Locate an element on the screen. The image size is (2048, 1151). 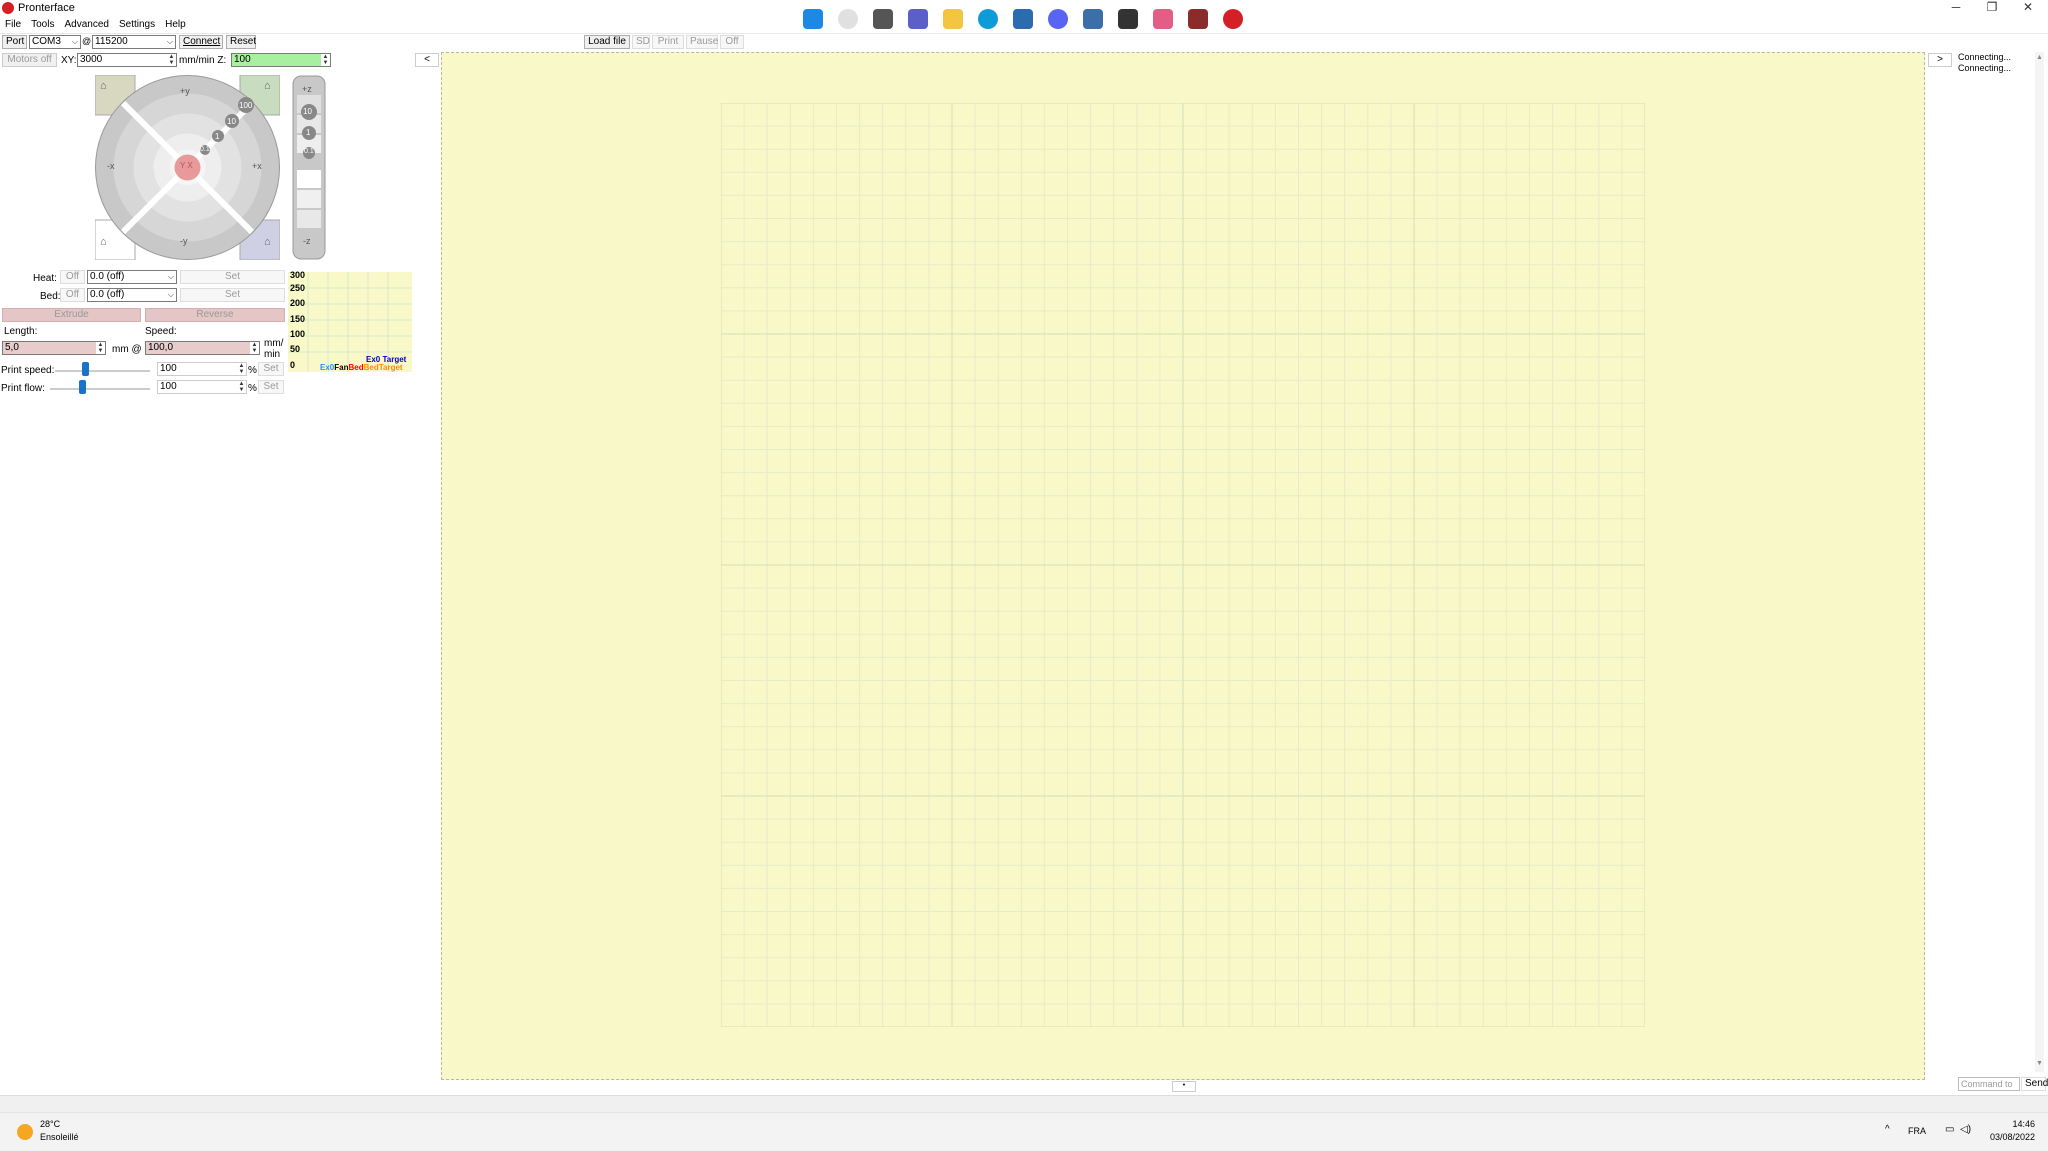
jog-minus-y: -y is located at coordinates (184, 241).